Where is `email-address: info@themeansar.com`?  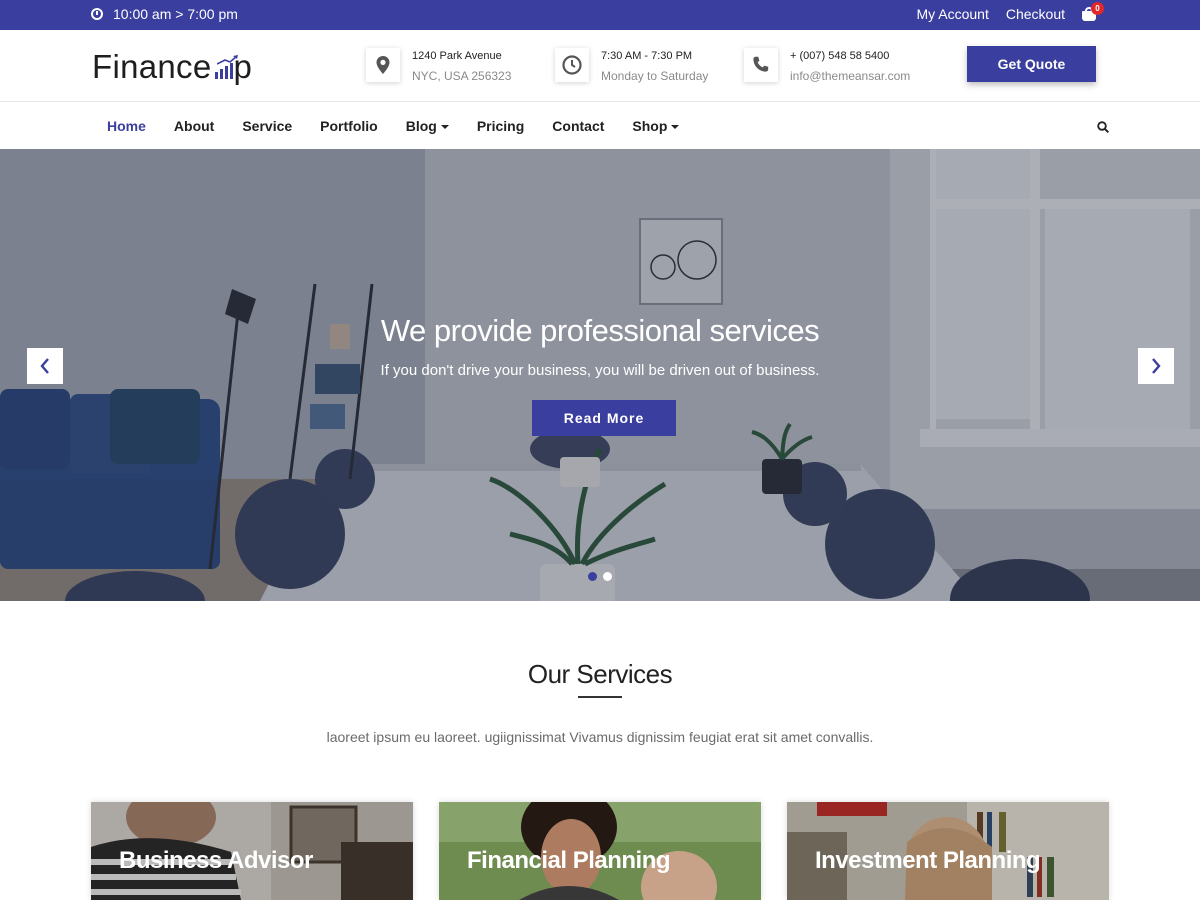 email-address: info@themeansar.com is located at coordinates (850, 76).